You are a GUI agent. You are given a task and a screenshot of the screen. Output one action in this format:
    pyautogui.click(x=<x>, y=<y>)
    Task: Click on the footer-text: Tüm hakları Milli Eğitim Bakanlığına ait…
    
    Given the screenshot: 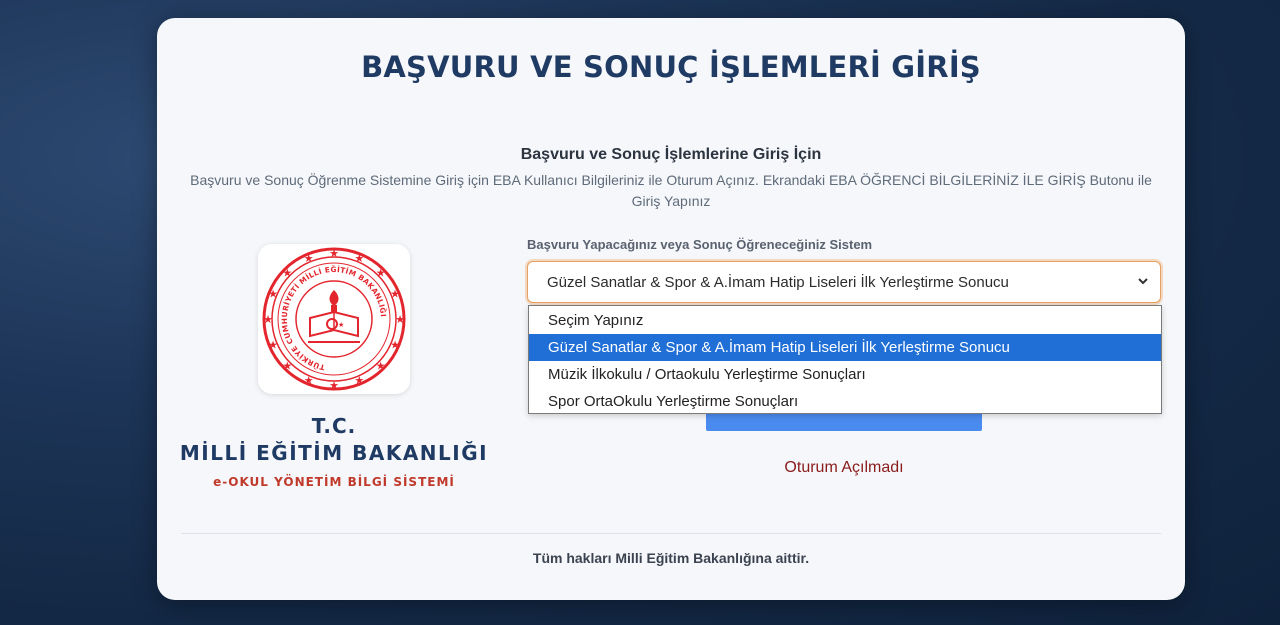 What is the action you would take?
    pyautogui.click(x=671, y=558)
    